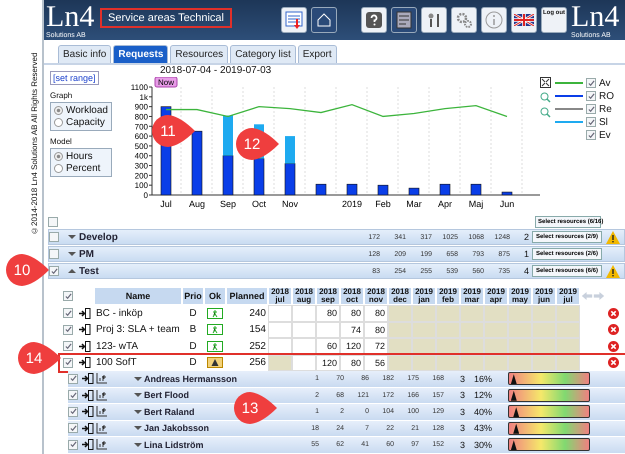  Describe the element at coordinates (255, 408) in the screenshot. I see `callout-marker: 13` at that location.